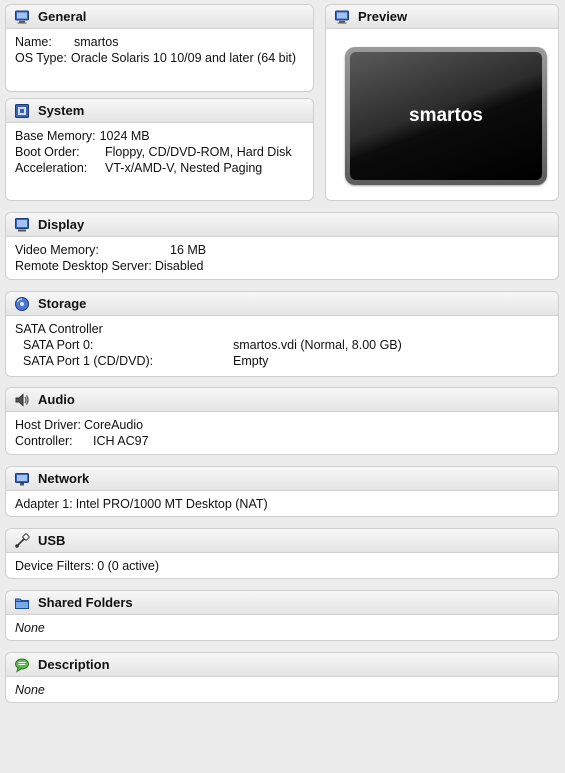 Image resolution: width=565 pixels, height=773 pixels. What do you see at coordinates (159, 17) in the screenshot?
I see `general-header: General` at bounding box center [159, 17].